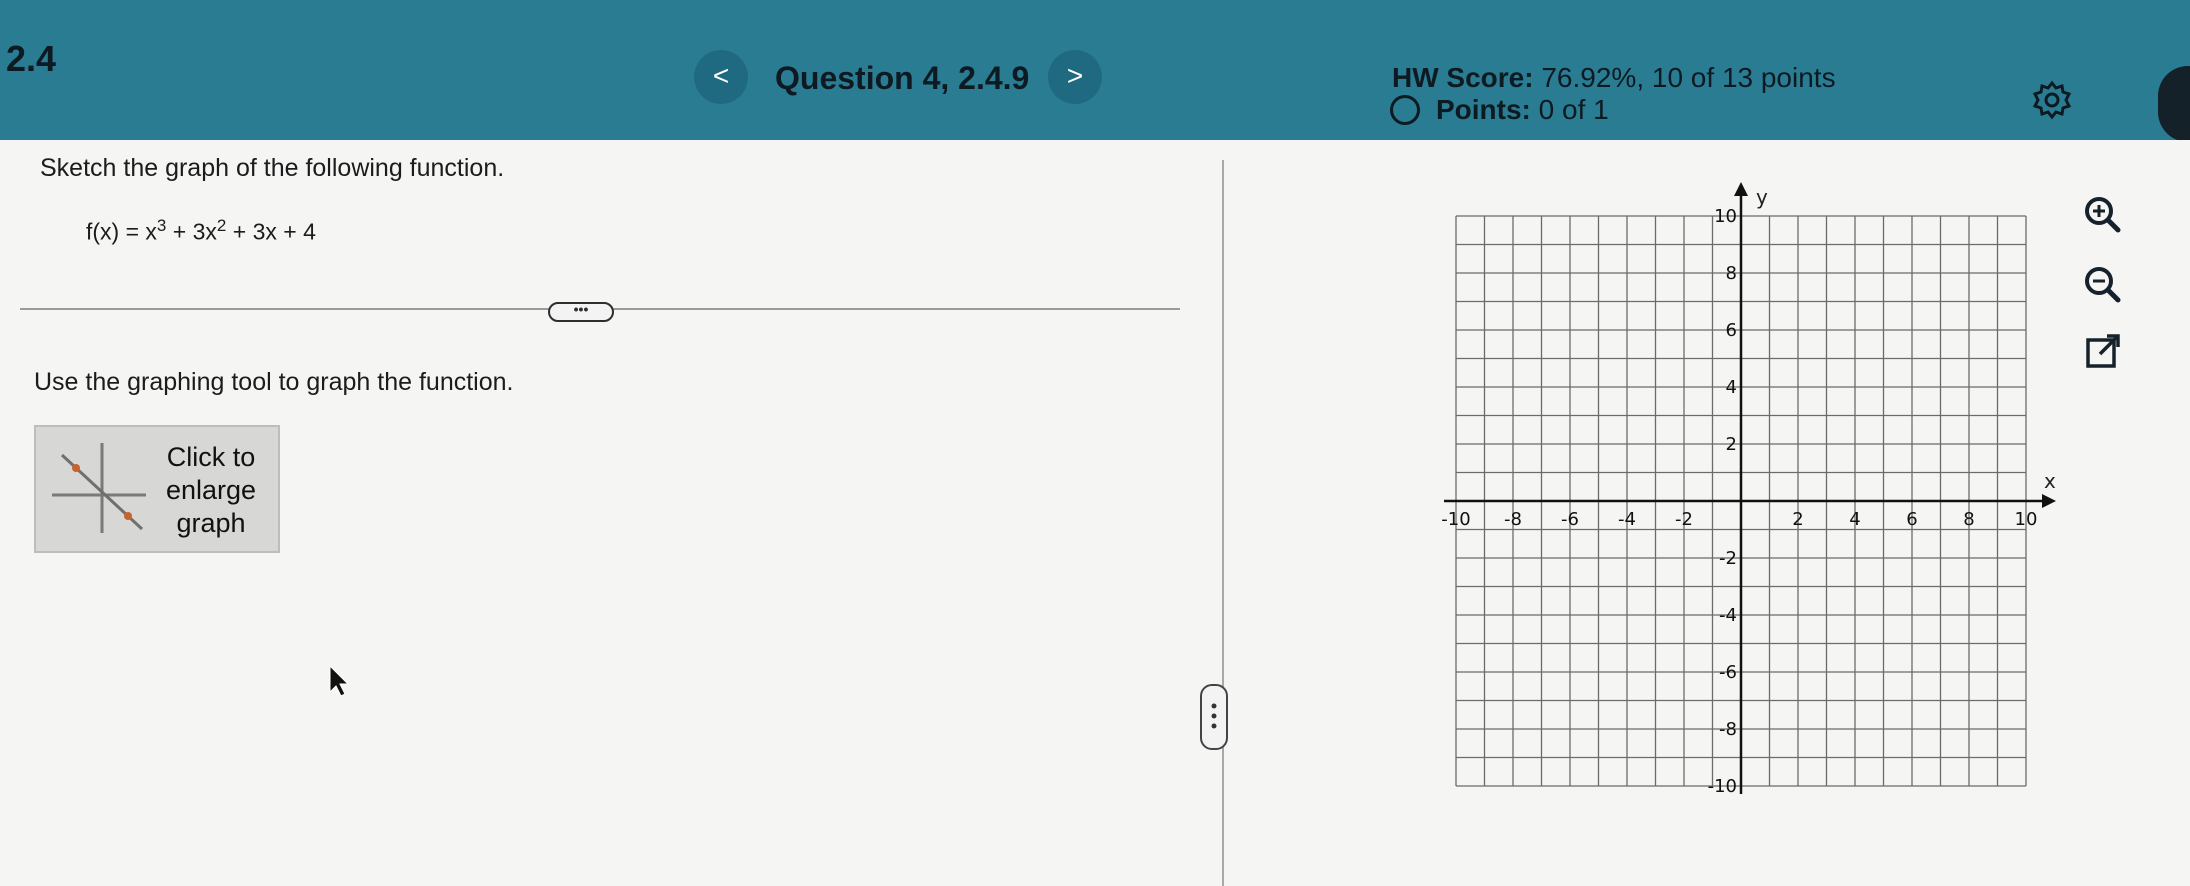  I want to click on y-tick-label: -2, so click(1728, 558).